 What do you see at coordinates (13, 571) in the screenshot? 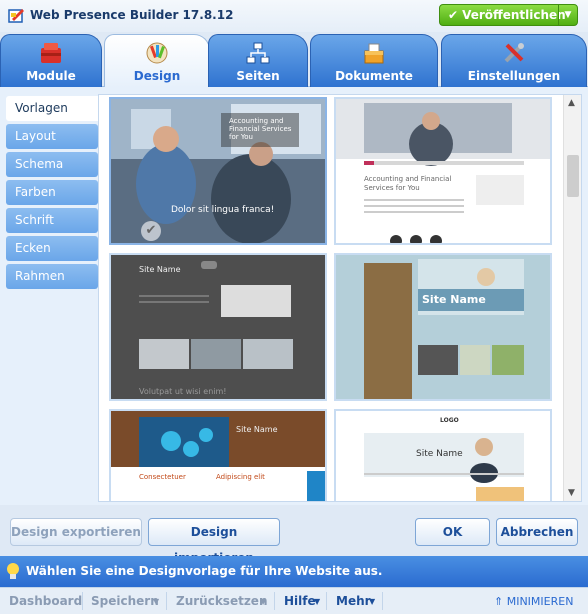
I see `lightbulb-icon` at bounding box center [13, 571].